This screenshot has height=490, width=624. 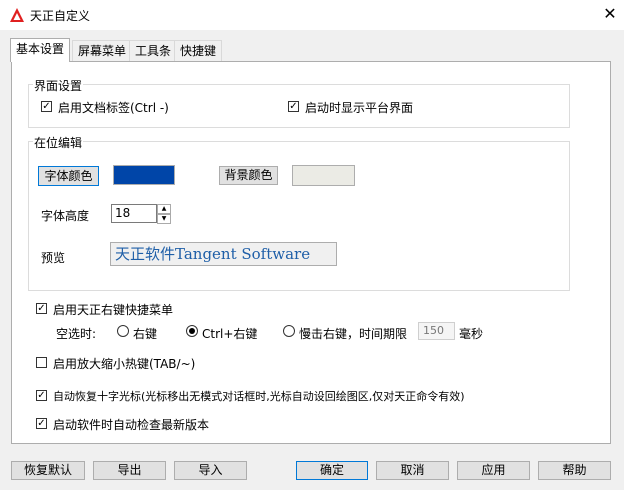 I want to click on import-button: 导入, so click(x=210, y=470).